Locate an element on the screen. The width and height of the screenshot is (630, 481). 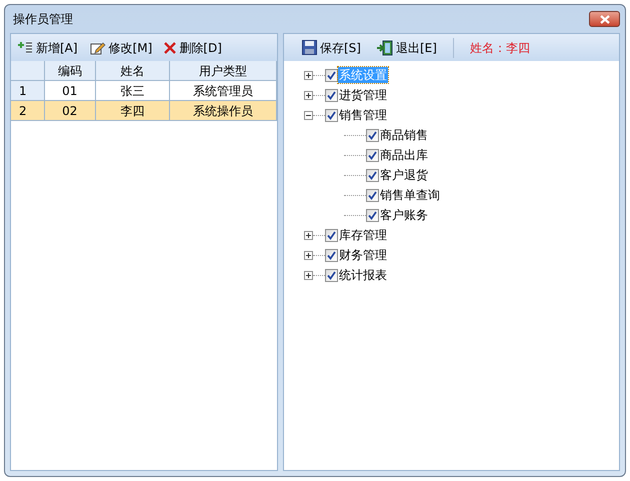
table-row: 1 01 张三 系统管理员 is located at coordinates (144, 91).